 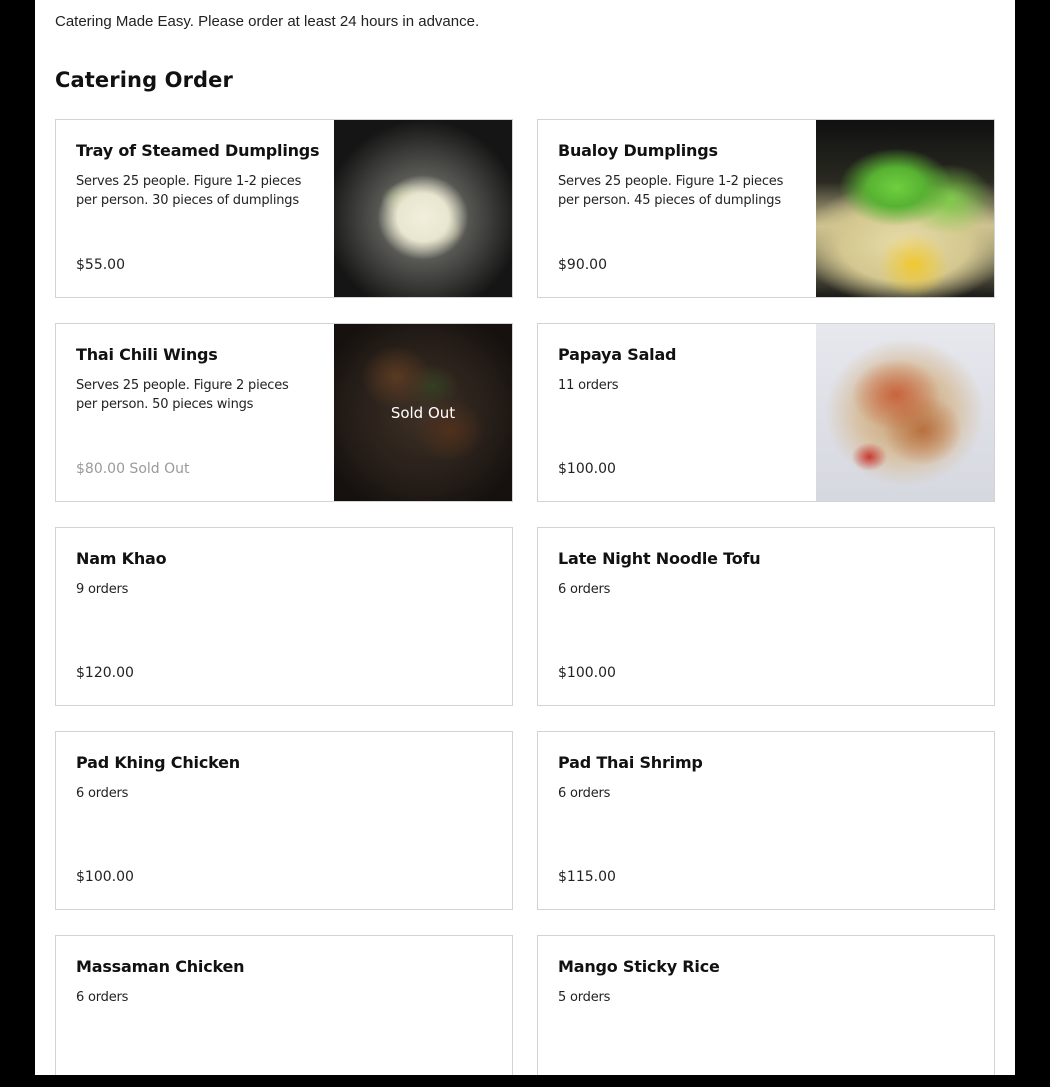 I want to click on menu-item-image: Sold Out, so click(x=423, y=412).